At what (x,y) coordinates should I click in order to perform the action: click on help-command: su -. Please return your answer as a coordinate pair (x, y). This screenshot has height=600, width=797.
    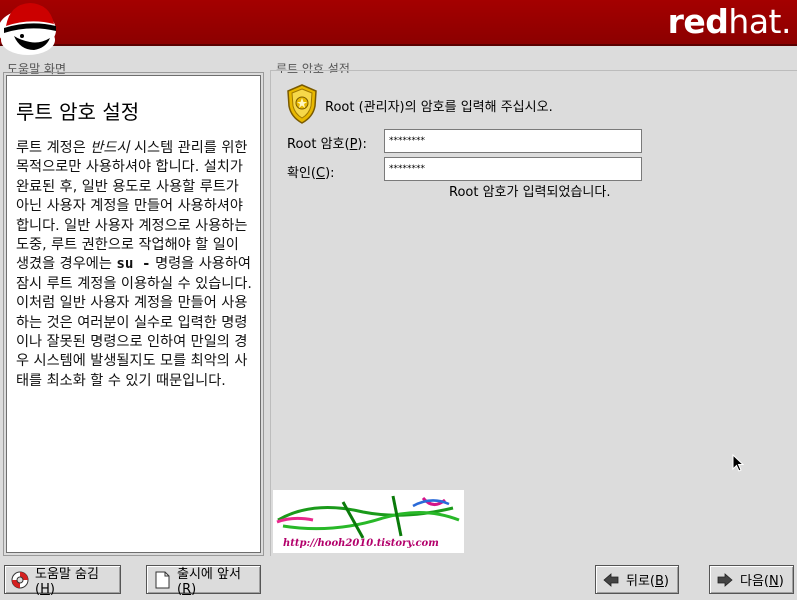
    Looking at the image, I should click on (133, 264).